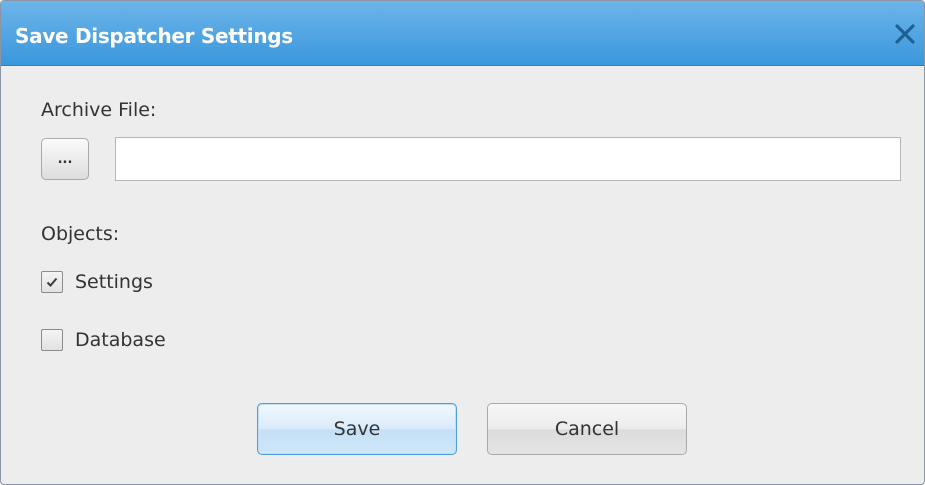  I want to click on checkmark-icon, so click(52, 282).